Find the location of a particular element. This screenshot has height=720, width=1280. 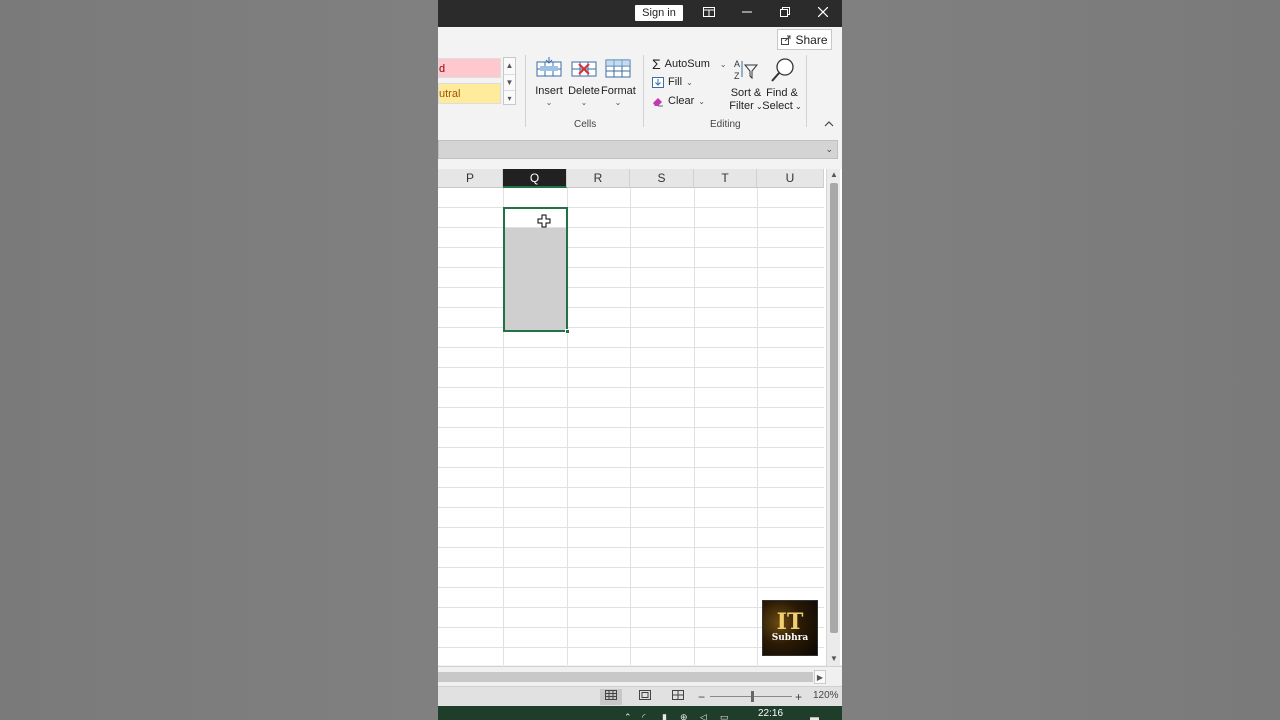

delete-button: Delete ⌄ is located at coordinates (584, 82).